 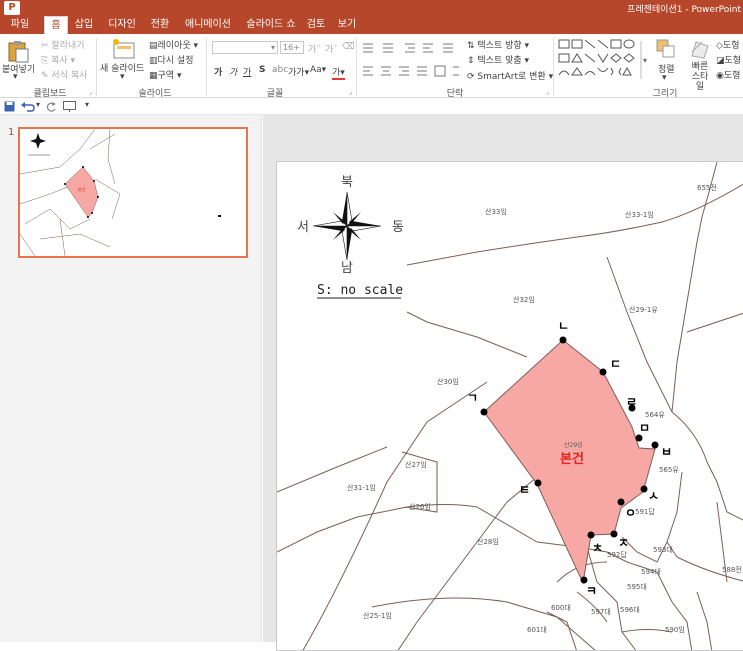 What do you see at coordinates (303, 227) in the screenshot?
I see `compass-west: 서` at bounding box center [303, 227].